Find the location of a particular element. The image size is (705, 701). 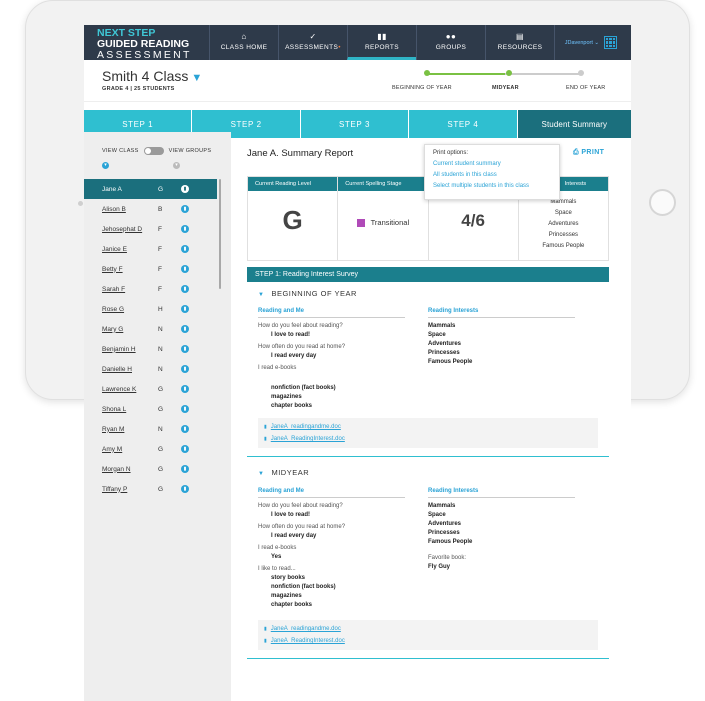

interest: Space is located at coordinates (437, 515).